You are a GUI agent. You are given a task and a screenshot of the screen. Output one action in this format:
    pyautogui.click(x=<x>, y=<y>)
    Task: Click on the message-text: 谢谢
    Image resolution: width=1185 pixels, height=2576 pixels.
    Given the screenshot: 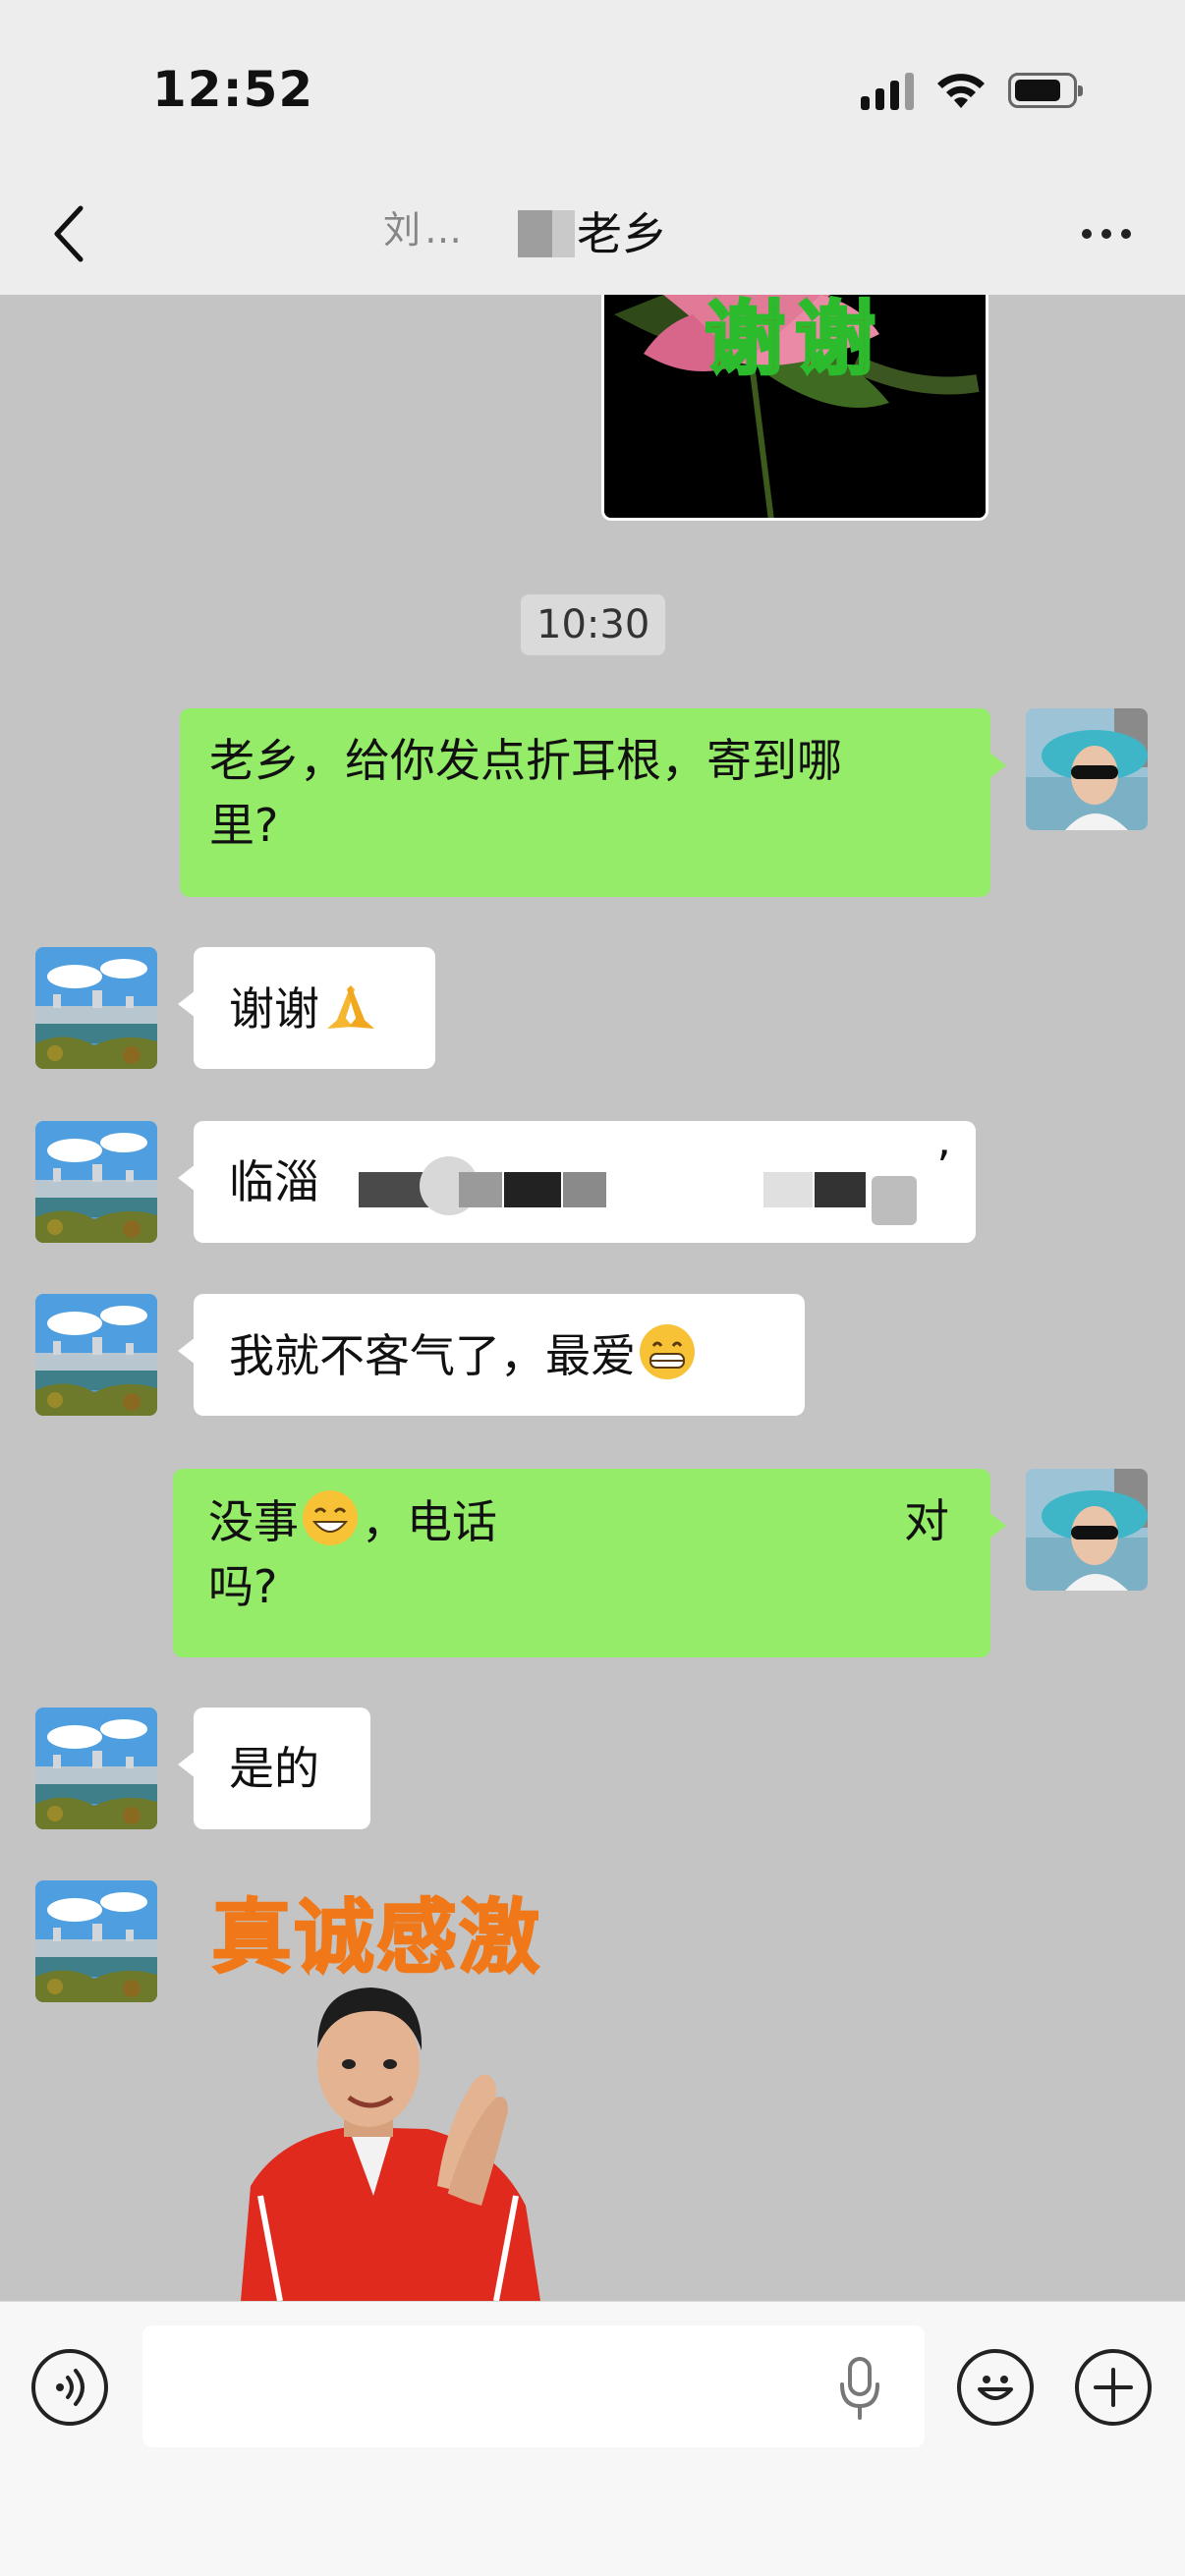 What is the action you would take?
    pyautogui.click(x=274, y=1009)
    